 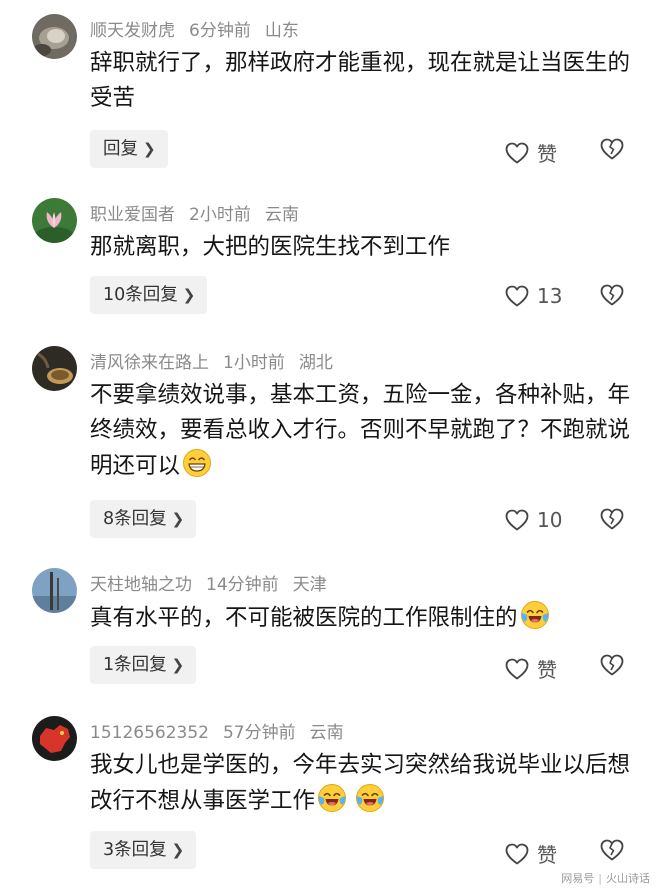 I want to click on reply-button: 10条回复 ❯, so click(x=149, y=295).